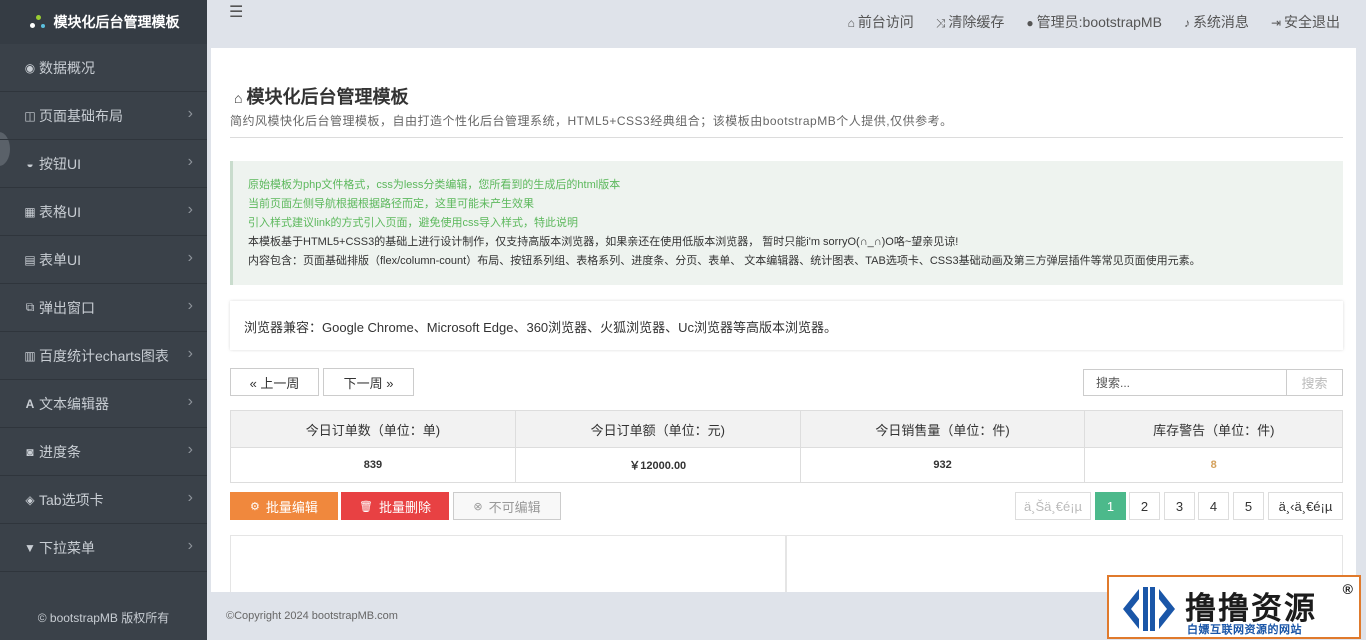  What do you see at coordinates (236, 12) in the screenshot?
I see `menu-toggle-icon: ☰` at bounding box center [236, 12].